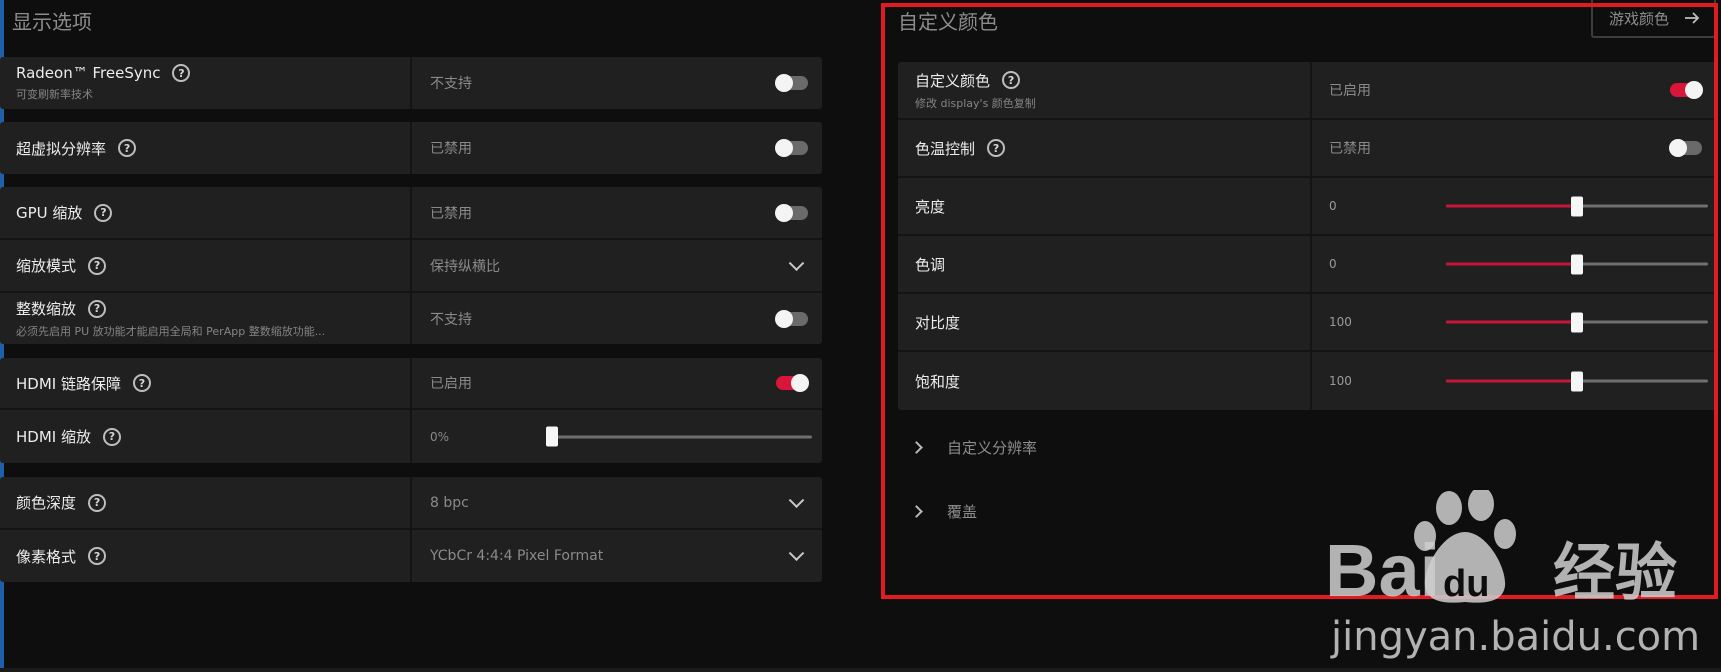  Describe the element at coordinates (930, 264) in the screenshot. I see `hue-label: 色调` at that location.